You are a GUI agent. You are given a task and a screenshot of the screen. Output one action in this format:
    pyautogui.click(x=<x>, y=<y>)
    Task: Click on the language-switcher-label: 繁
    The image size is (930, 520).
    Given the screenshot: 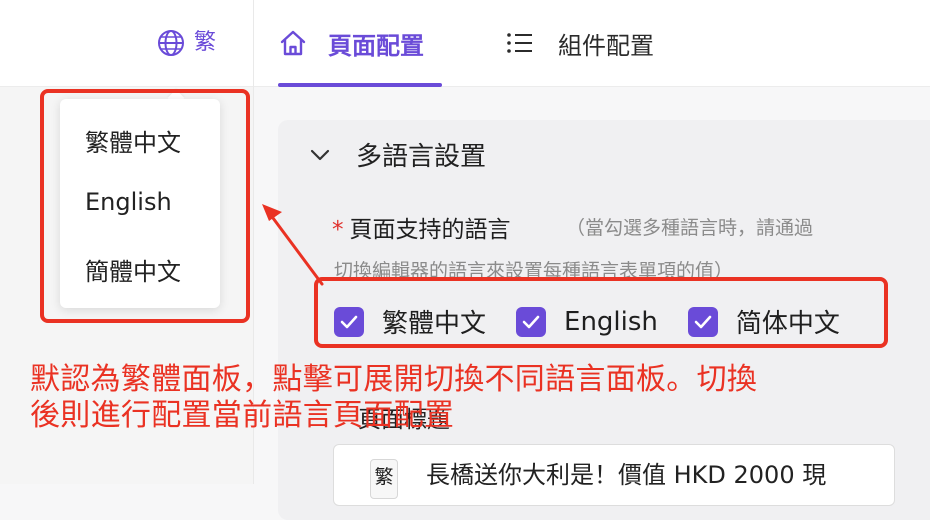 What is the action you would take?
    pyautogui.click(x=205, y=42)
    